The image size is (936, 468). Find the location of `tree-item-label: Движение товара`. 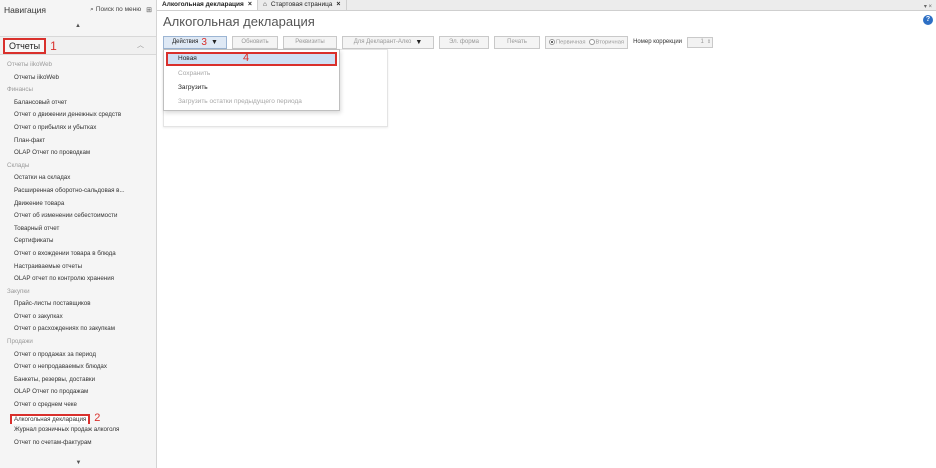

tree-item-label: Движение товара is located at coordinates (39, 203).